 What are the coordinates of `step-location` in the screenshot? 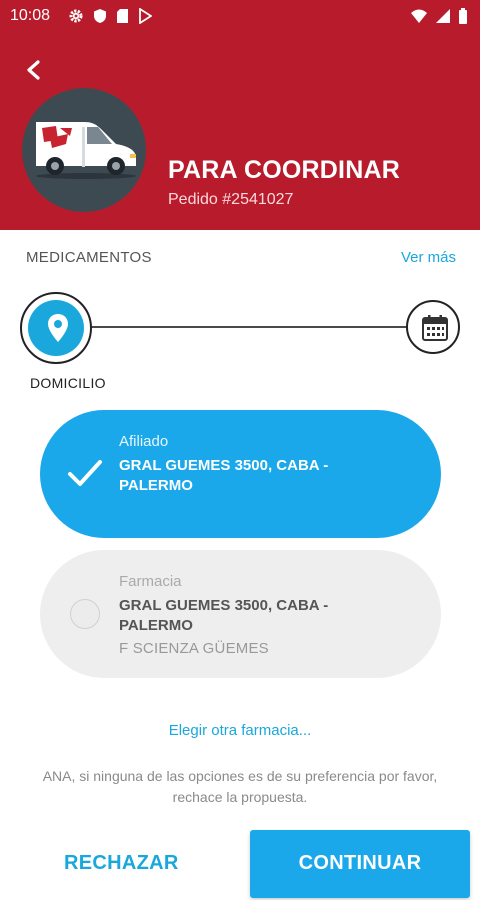 It's located at (56, 328).